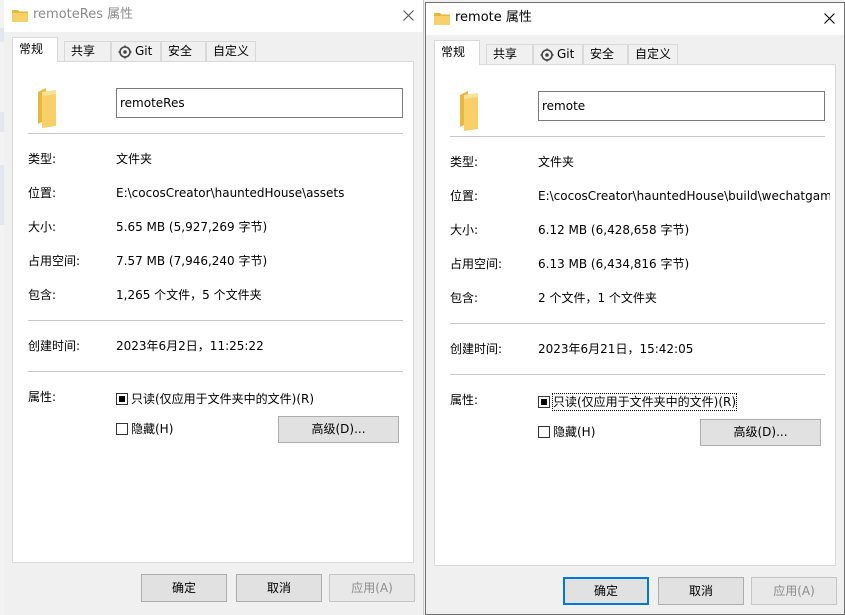 The image size is (845, 615). I want to click on folder-name-input: remoteRes, so click(259, 103).